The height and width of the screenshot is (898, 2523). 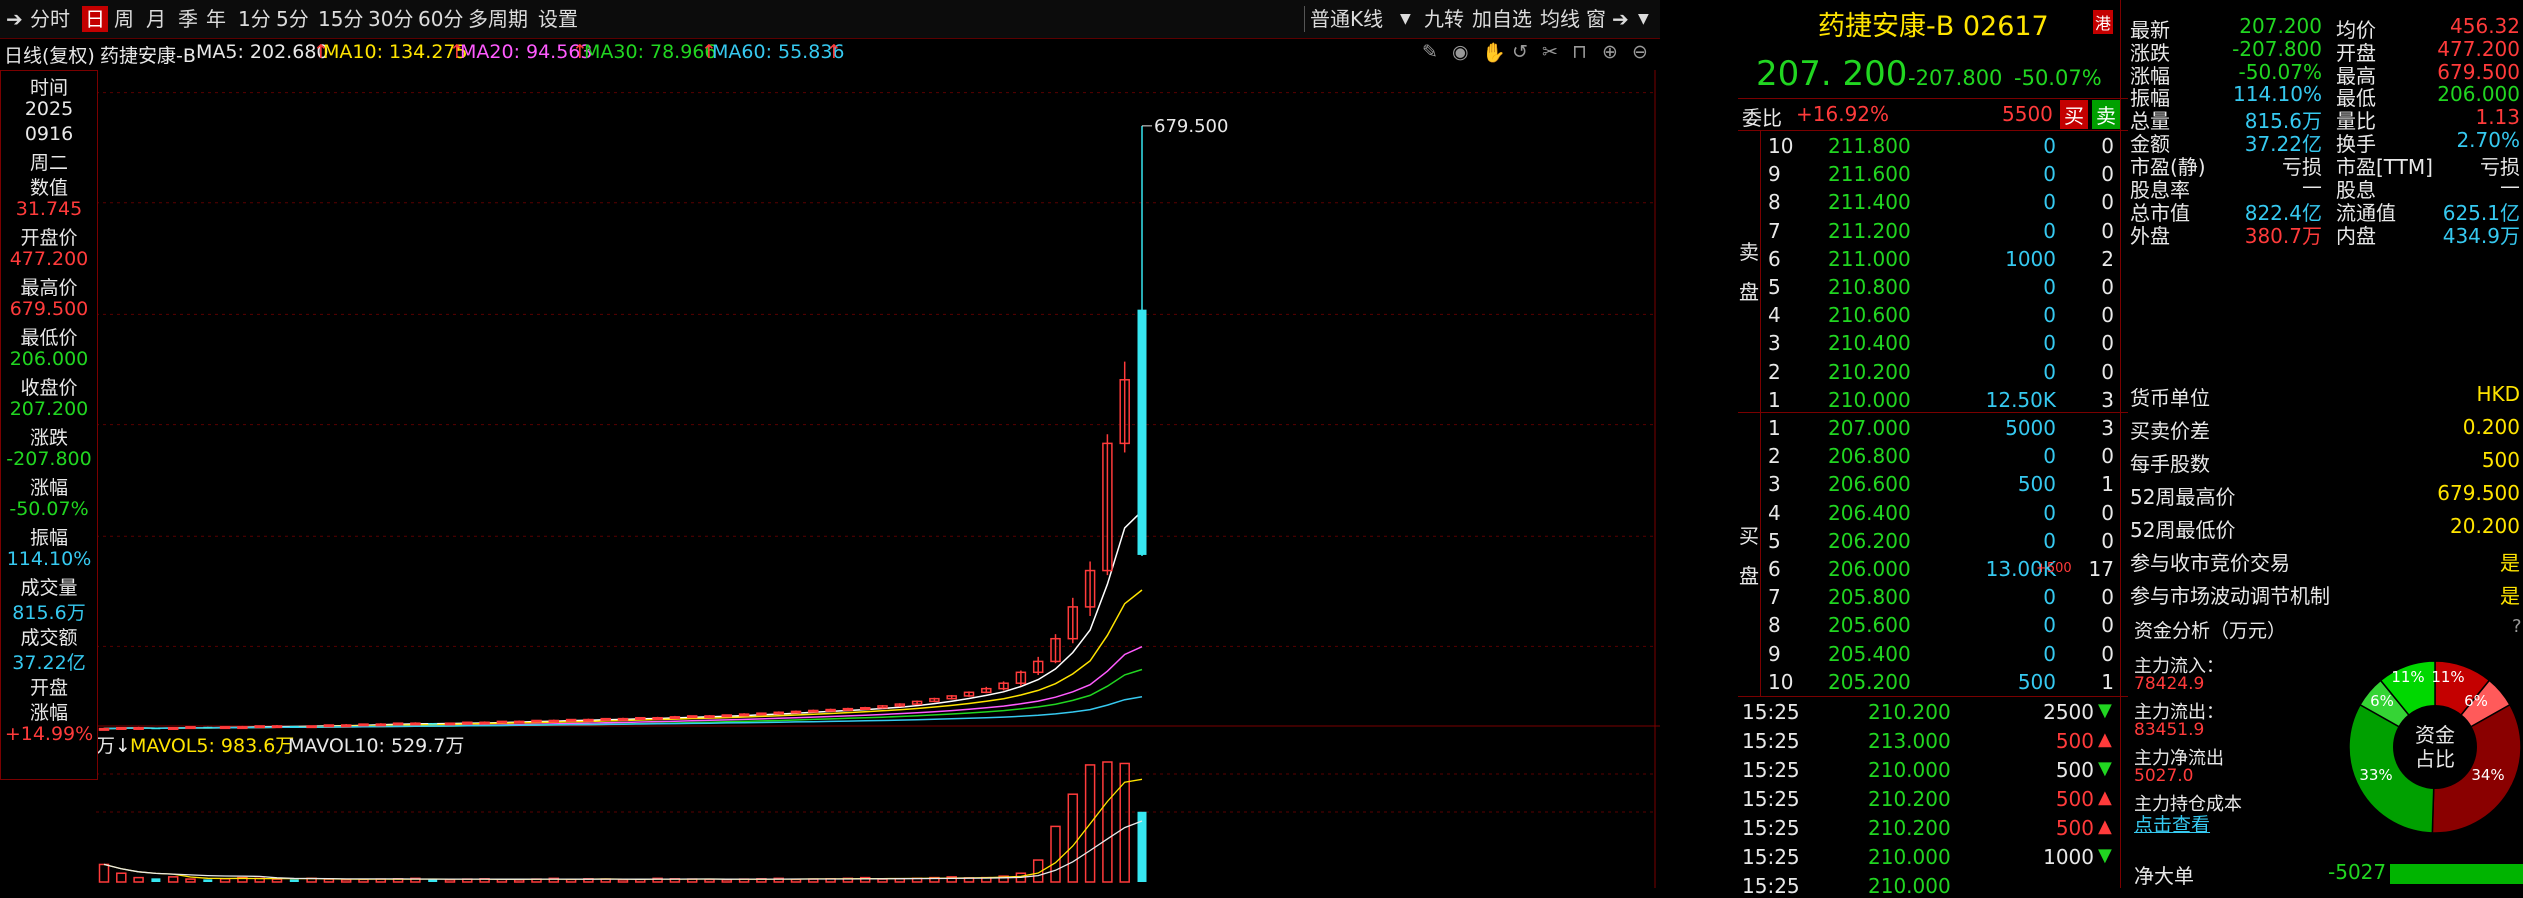 What do you see at coordinates (2169, 684) in the screenshot?
I see `fund-value: 78424.9` at bounding box center [2169, 684].